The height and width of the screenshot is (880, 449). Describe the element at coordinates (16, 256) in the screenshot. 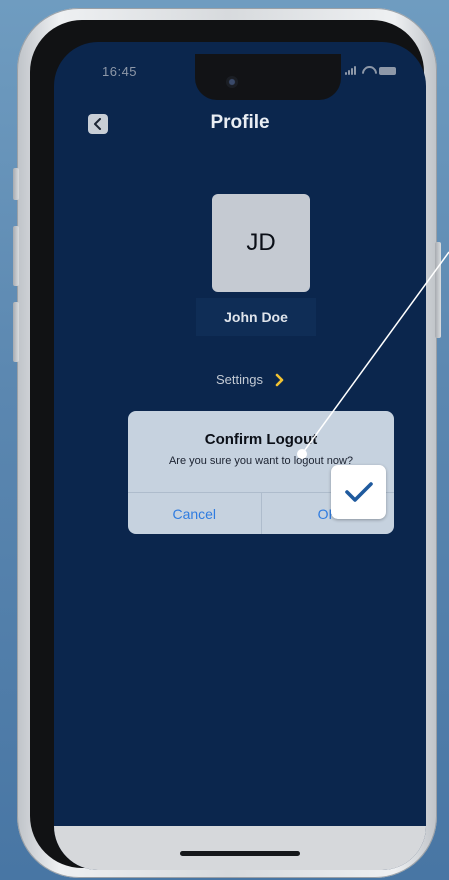

I see `phone-volume-up` at that location.